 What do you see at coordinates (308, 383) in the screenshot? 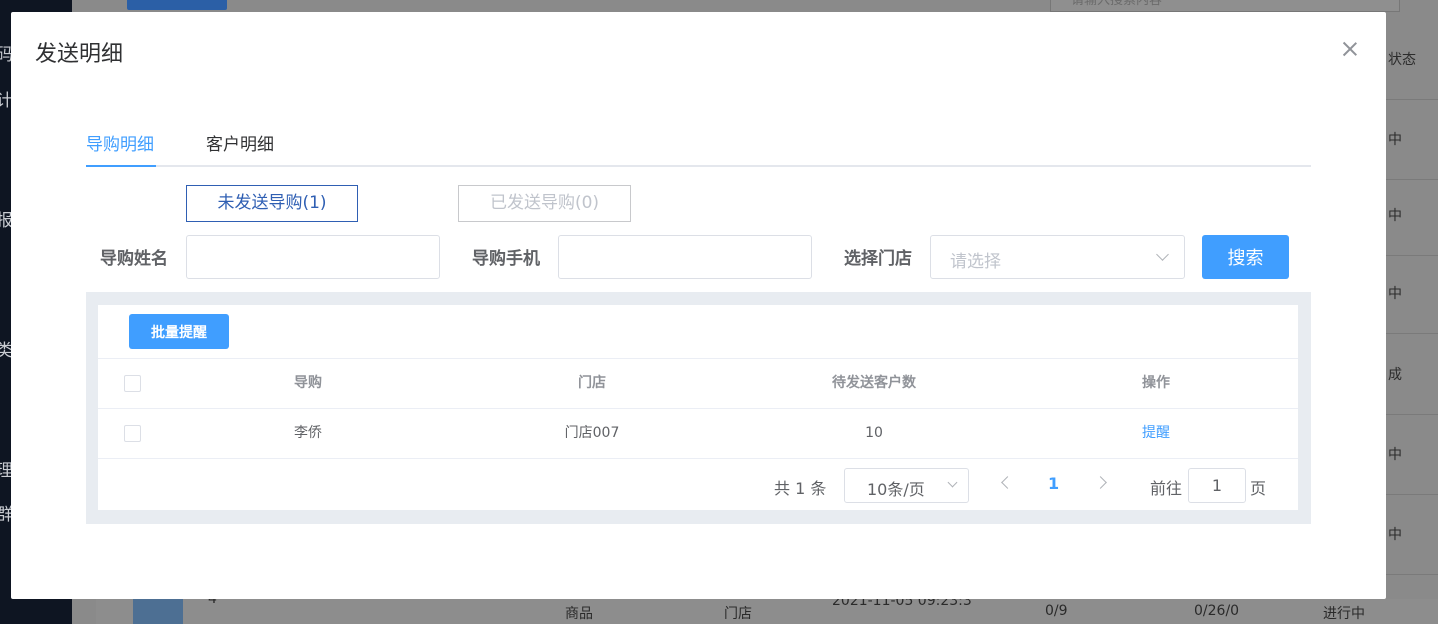
I see `col-header-guide: 导购` at bounding box center [308, 383].